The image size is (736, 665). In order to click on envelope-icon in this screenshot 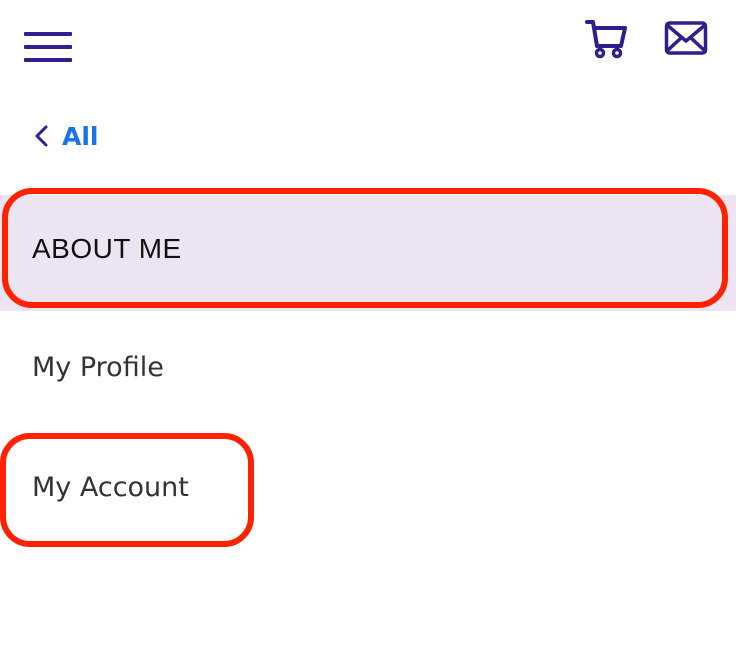, I will do `click(686, 38)`.